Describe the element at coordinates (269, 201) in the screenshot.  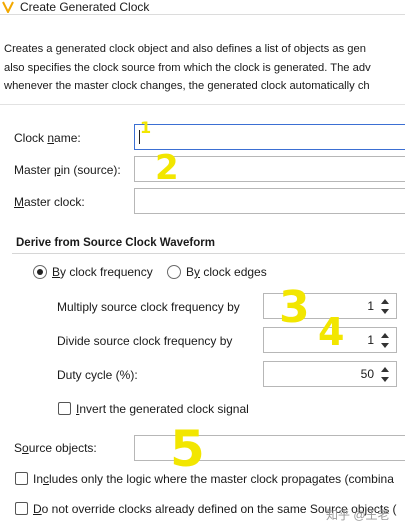
I see `master-clock-input` at that location.